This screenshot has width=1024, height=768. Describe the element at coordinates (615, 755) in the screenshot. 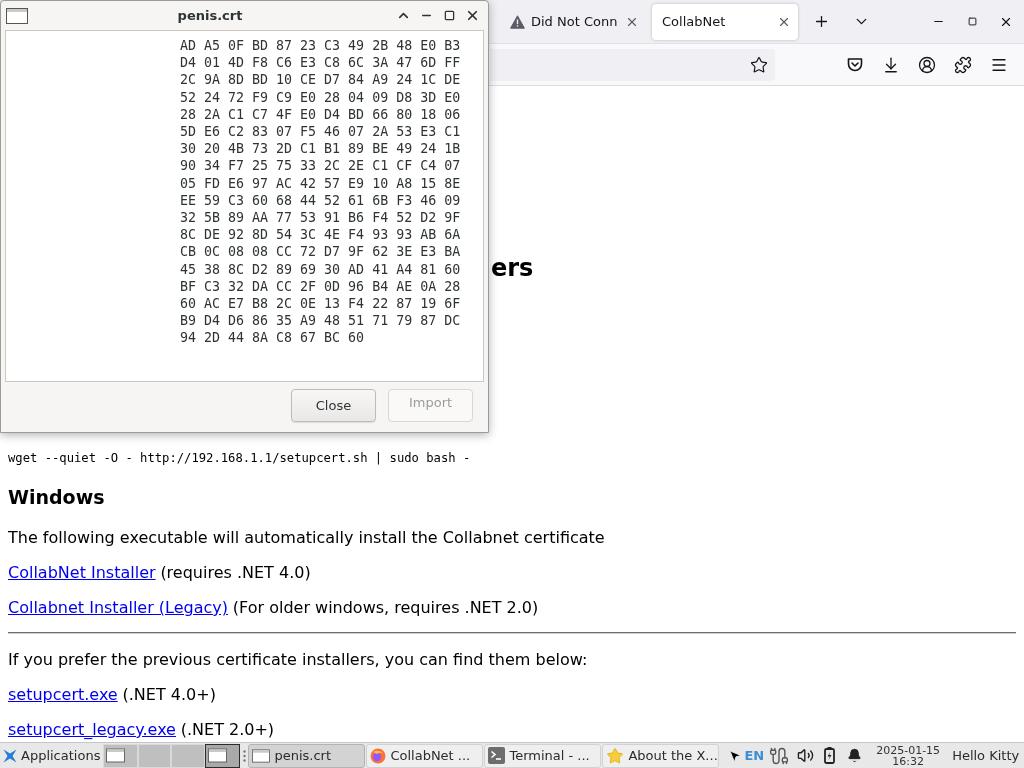

I see `star-icon` at that location.